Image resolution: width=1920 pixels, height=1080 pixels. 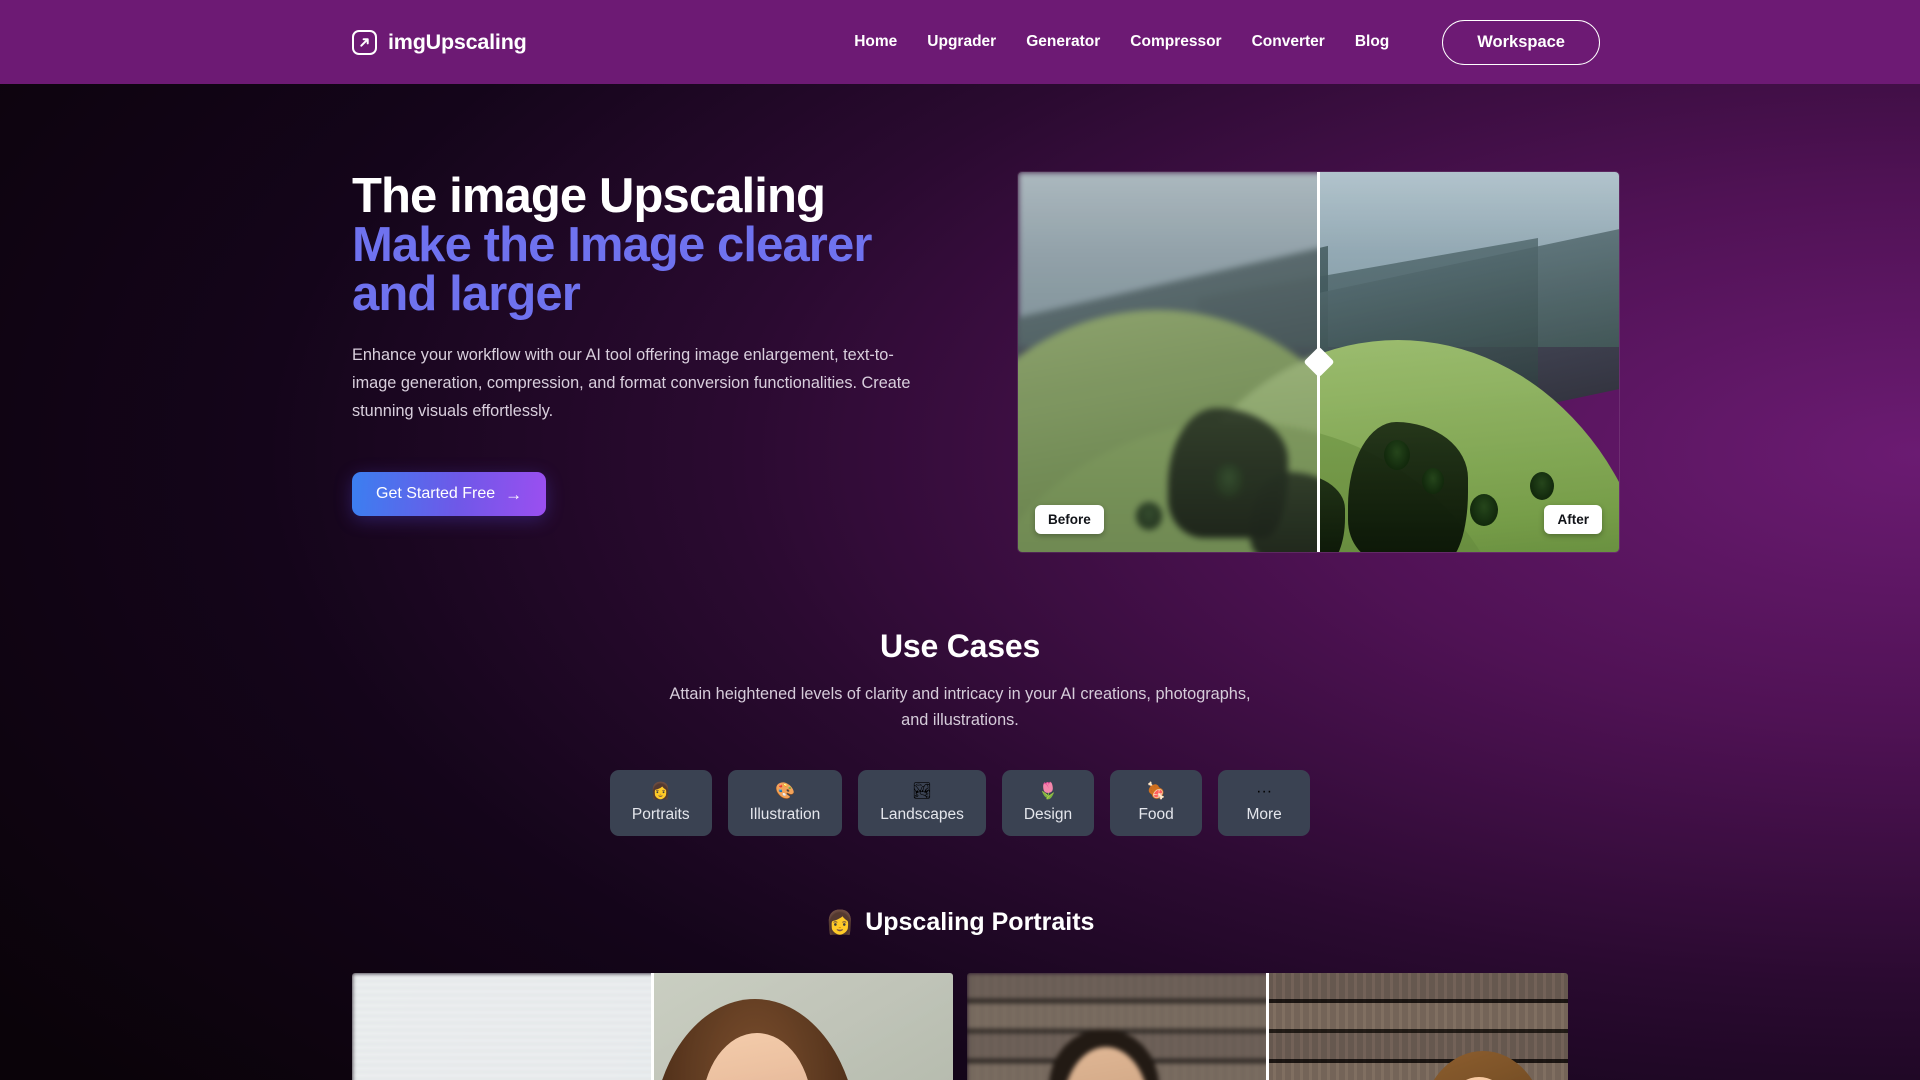 I want to click on portrait-card-1-before, so click(x=502, y=1026).